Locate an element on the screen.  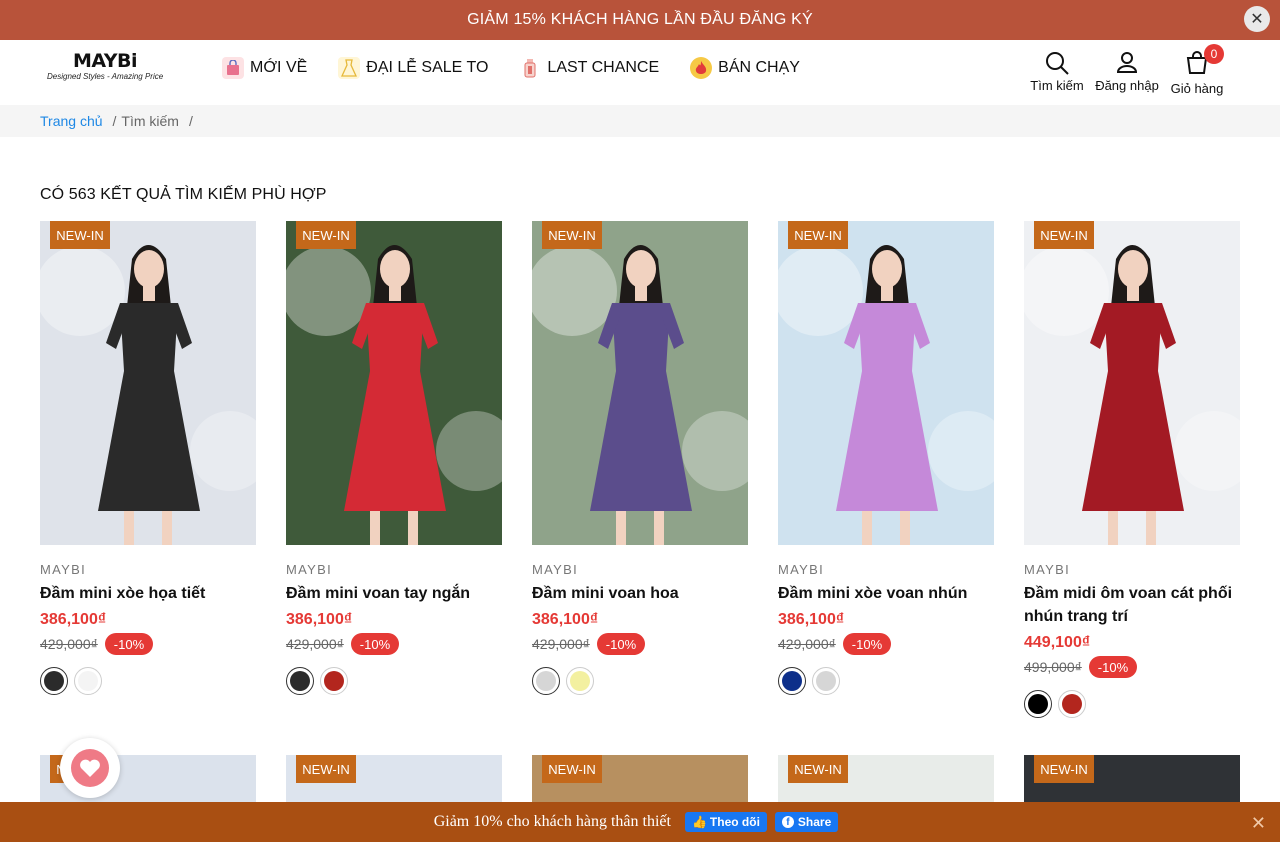
promo-text: GIẢM 15% KHÁCH HÀNG LẦN ĐẦU ĐĂNG KÝ is located at coordinates (640, 20).